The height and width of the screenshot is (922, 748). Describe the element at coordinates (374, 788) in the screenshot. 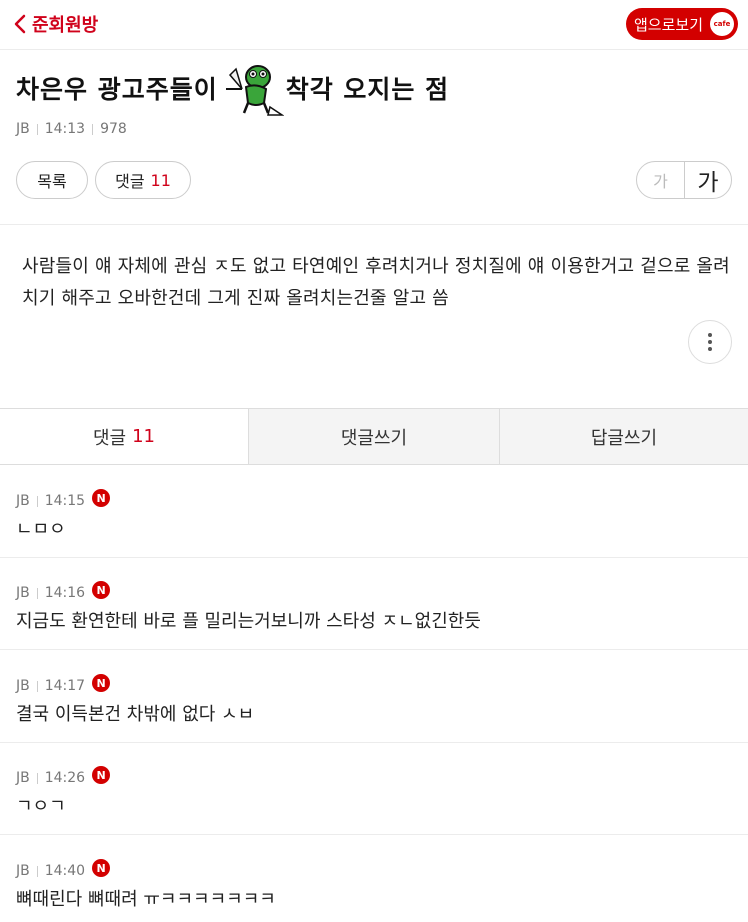

I see `comment-item: JB 14:26 N ㄱㅇㄱ` at that location.